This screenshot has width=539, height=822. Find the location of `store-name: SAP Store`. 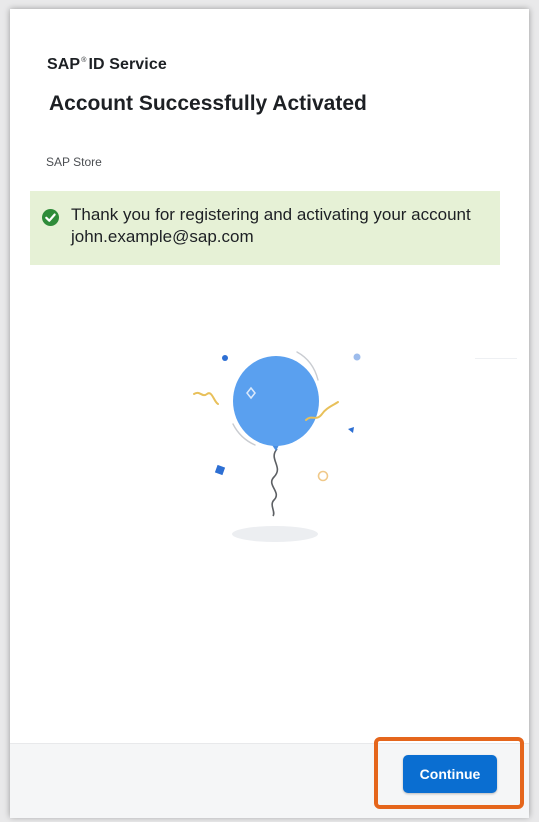

store-name: SAP Store is located at coordinates (74, 162).